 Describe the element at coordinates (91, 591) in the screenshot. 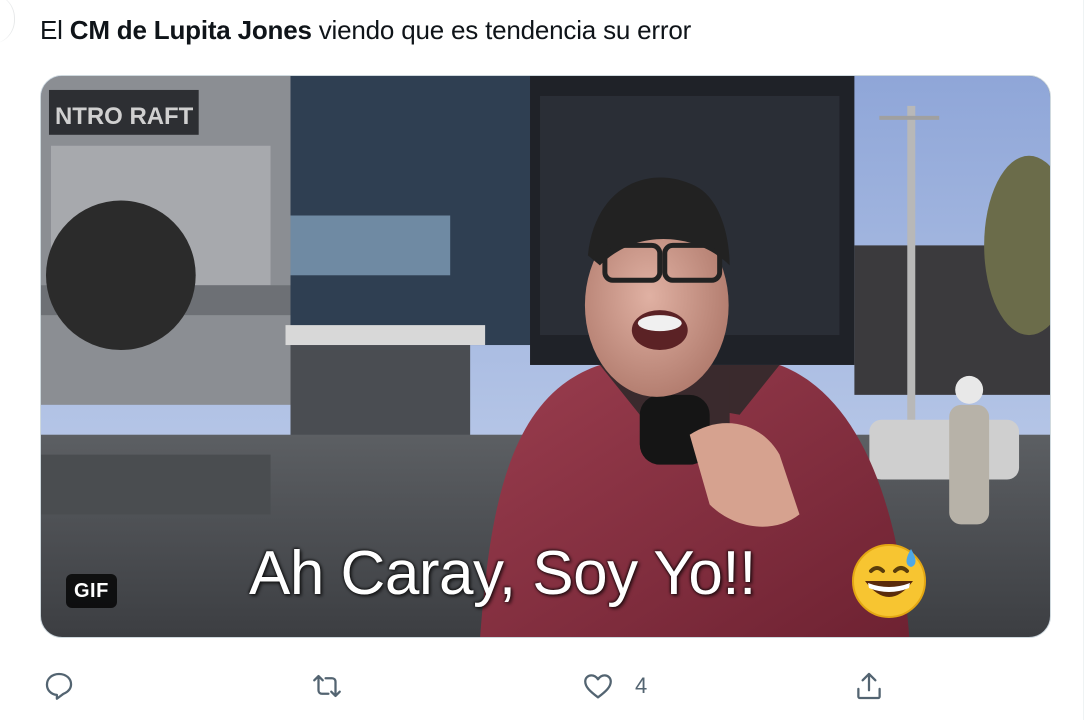

I see `gif-badge: GIF` at that location.